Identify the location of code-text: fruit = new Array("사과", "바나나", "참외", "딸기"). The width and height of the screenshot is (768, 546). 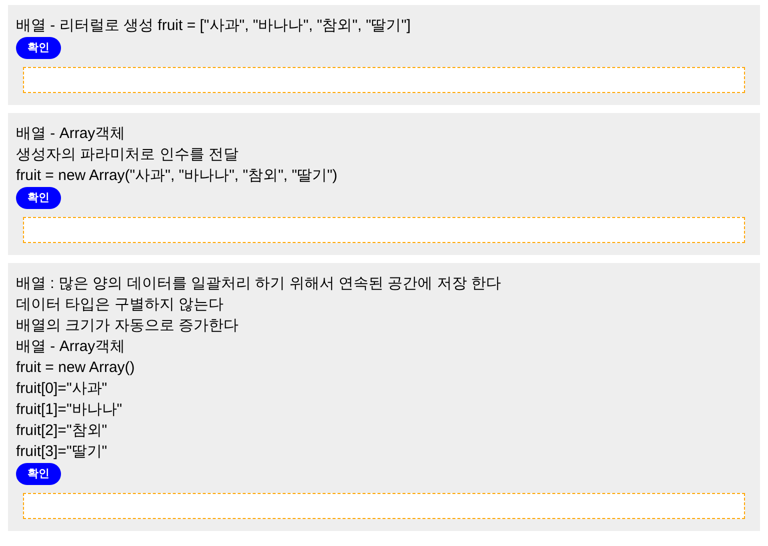
(177, 176).